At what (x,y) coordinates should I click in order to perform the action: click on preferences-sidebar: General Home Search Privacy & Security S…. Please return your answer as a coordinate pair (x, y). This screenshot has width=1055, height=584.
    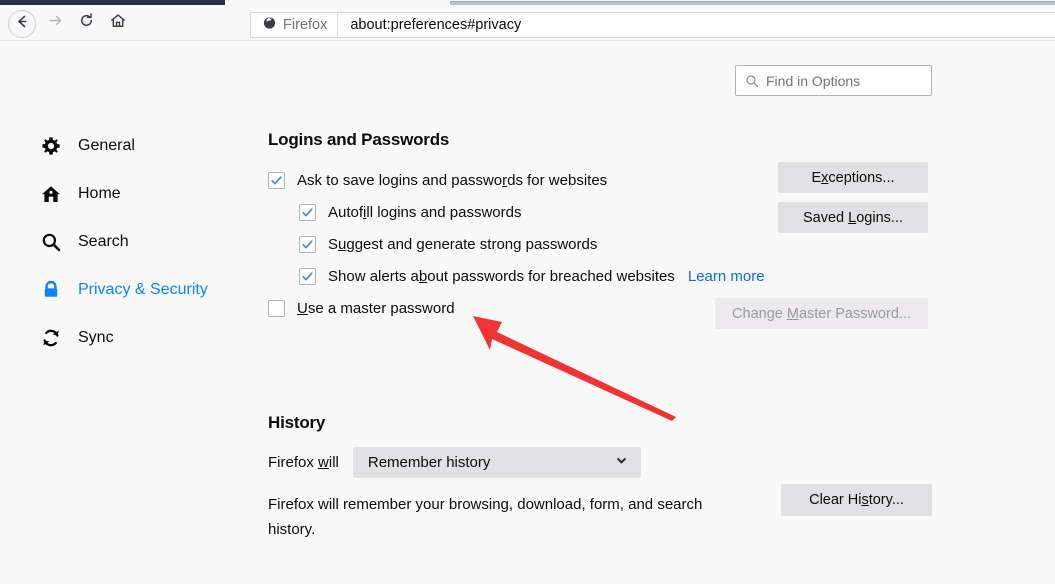
    Looking at the image, I should click on (140, 242).